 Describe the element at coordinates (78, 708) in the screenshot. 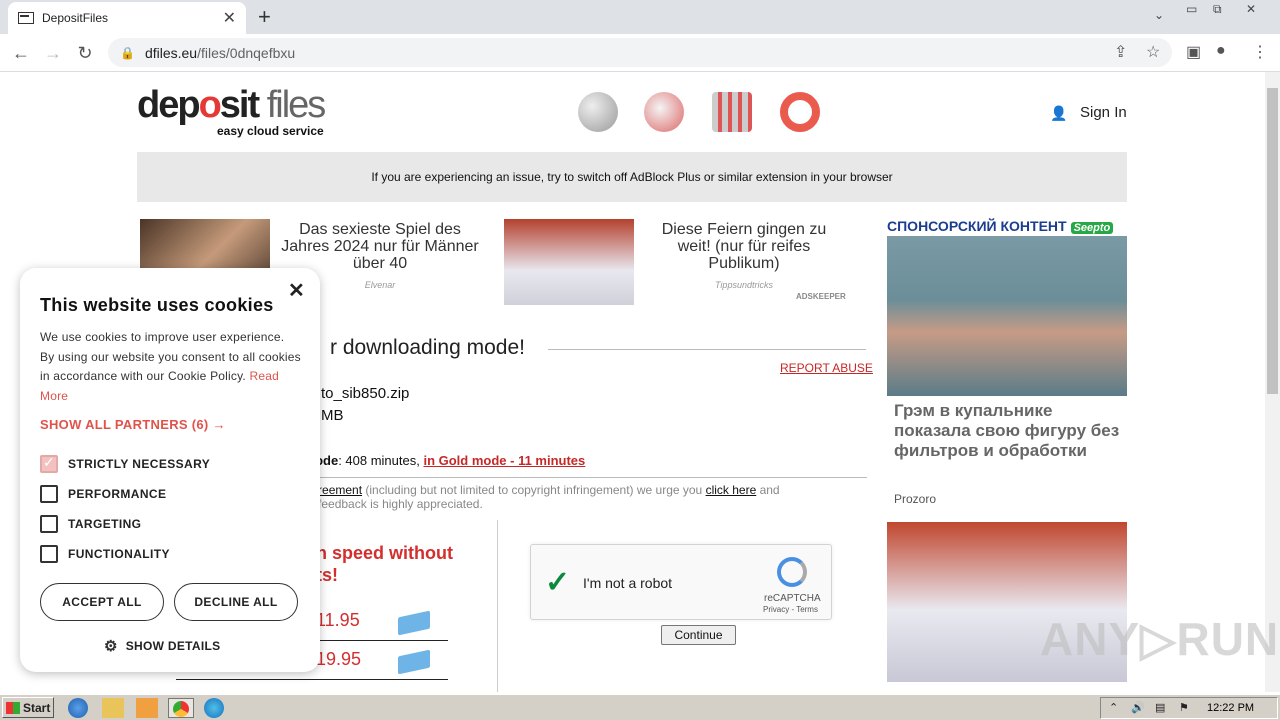

I see `ie-icon` at that location.